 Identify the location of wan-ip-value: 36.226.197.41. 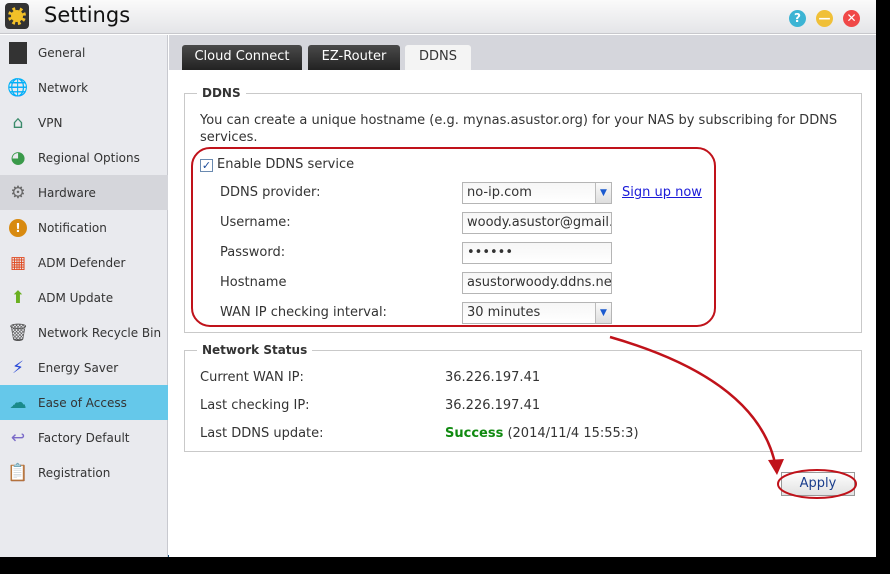
(493, 377).